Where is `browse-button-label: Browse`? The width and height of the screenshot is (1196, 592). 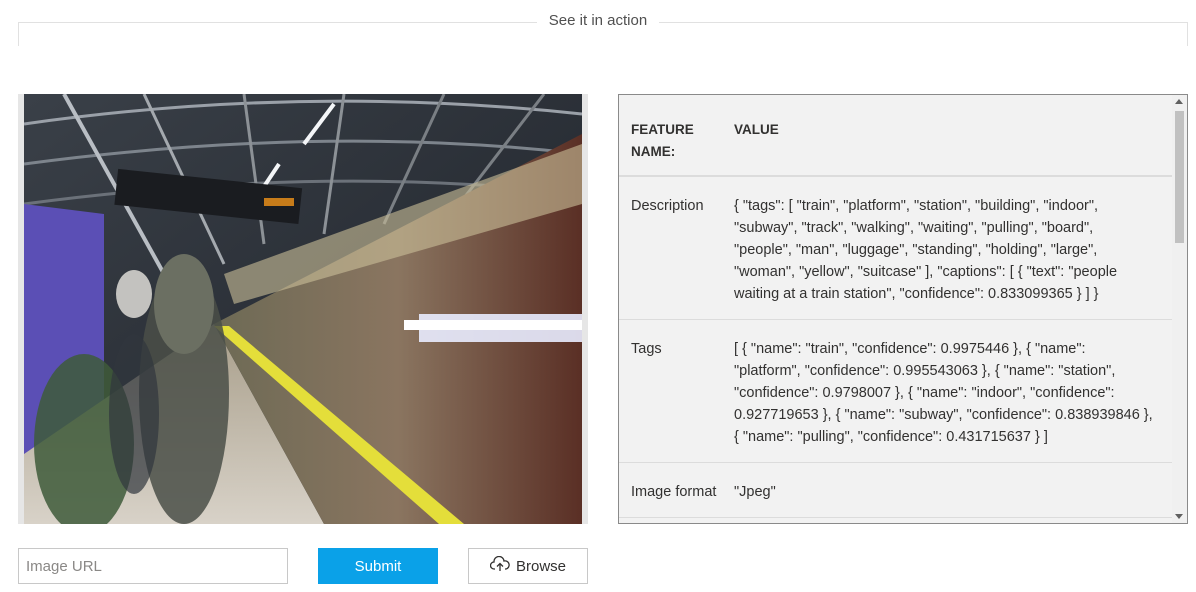 browse-button-label: Browse is located at coordinates (541, 566).